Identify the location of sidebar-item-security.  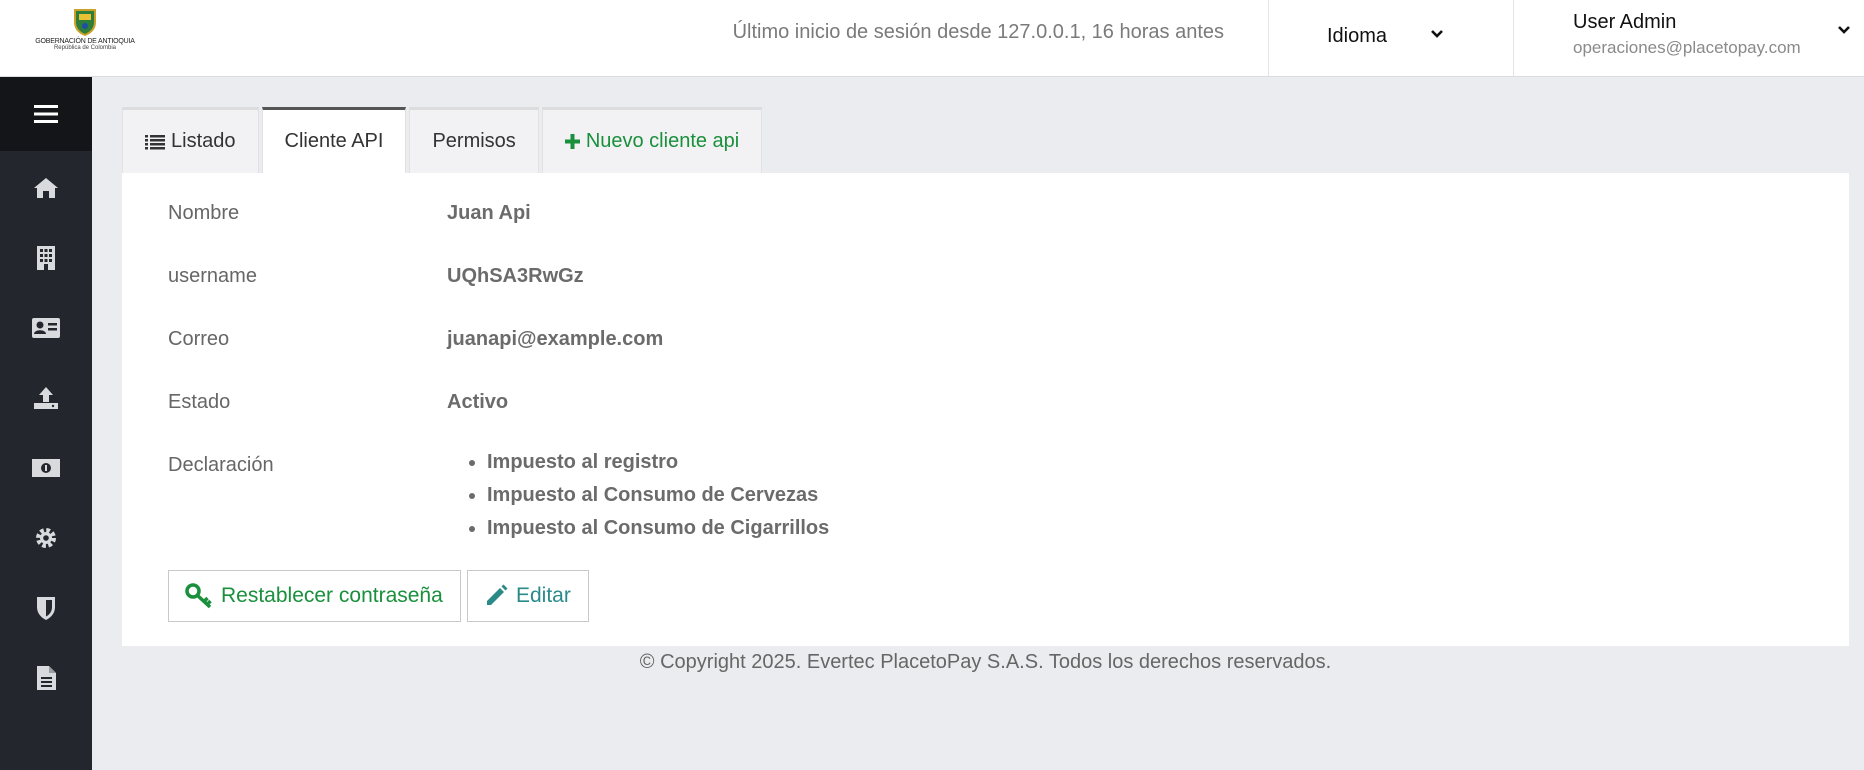
(46, 608).